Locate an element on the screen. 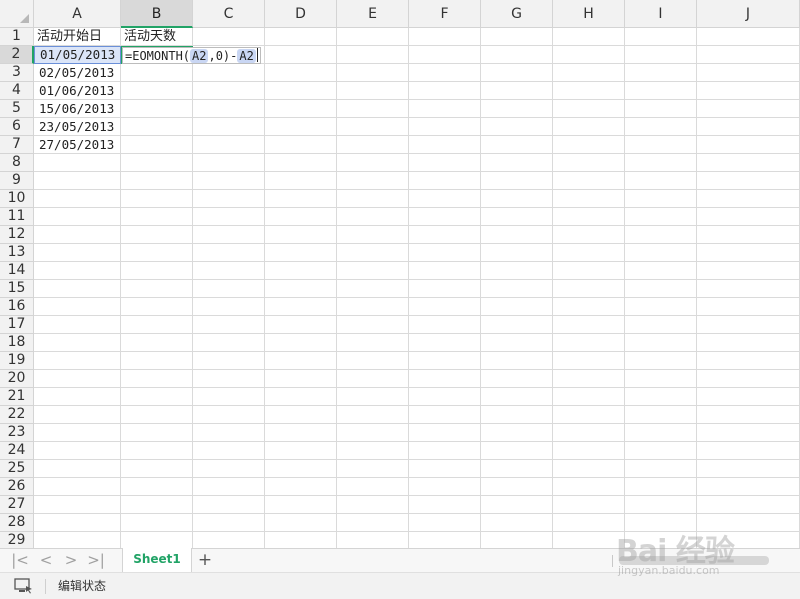 The width and height of the screenshot is (800, 599). cell-e25 is located at coordinates (373, 469).